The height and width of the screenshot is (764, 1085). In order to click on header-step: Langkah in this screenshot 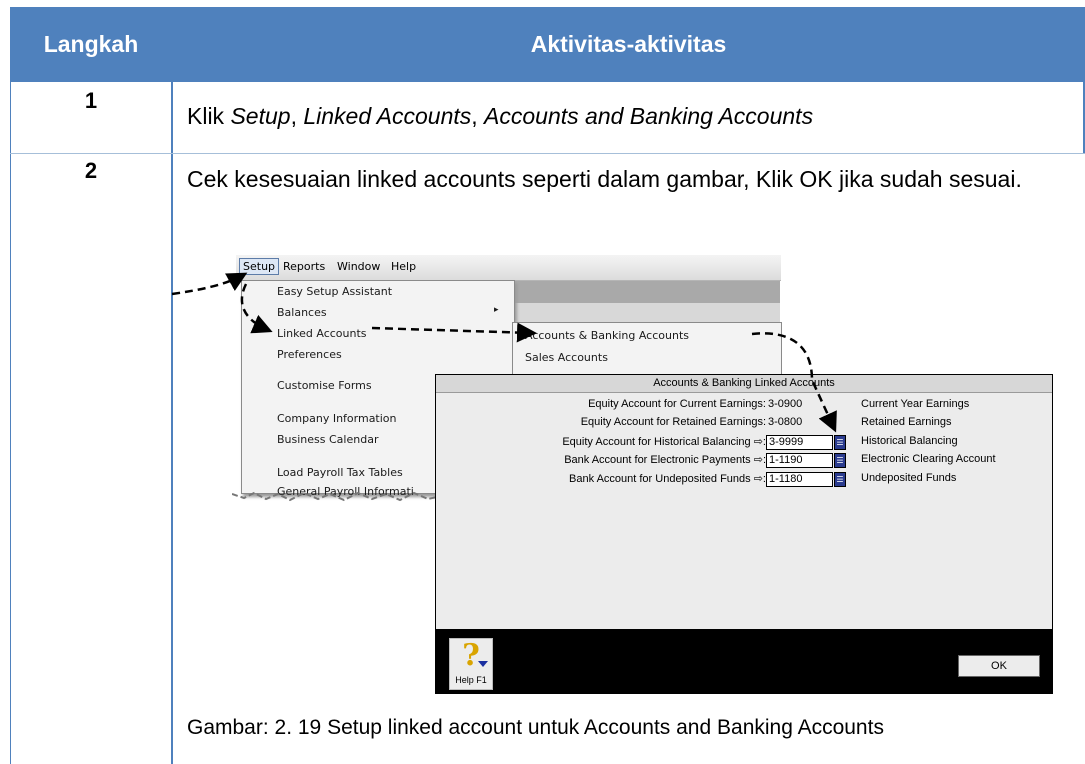, I will do `click(91, 44)`.